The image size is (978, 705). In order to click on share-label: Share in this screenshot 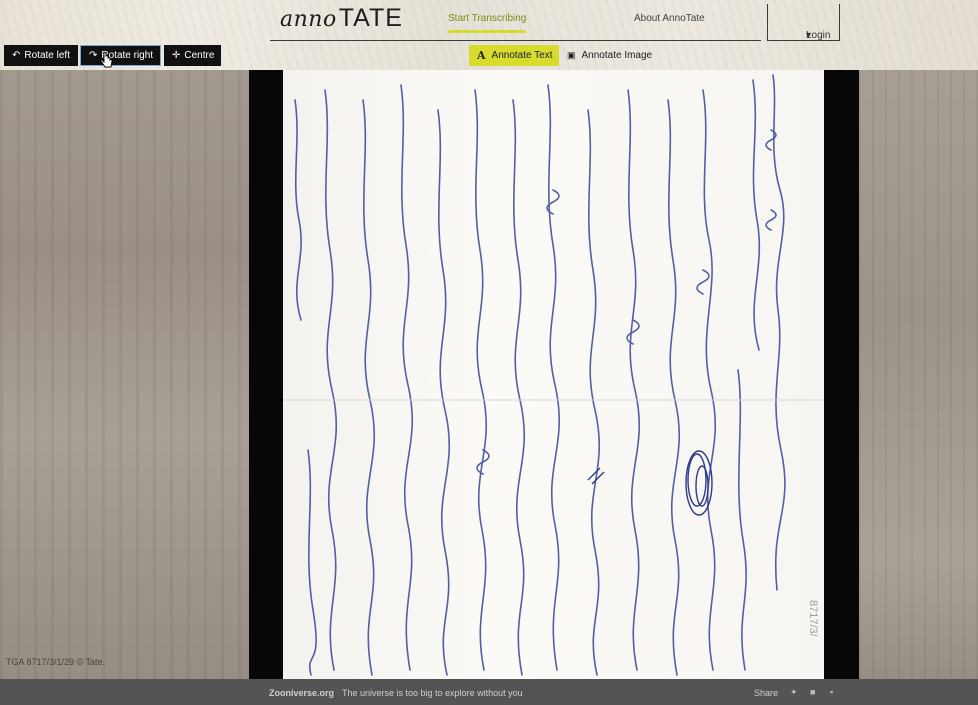, I will do `click(766, 693)`.